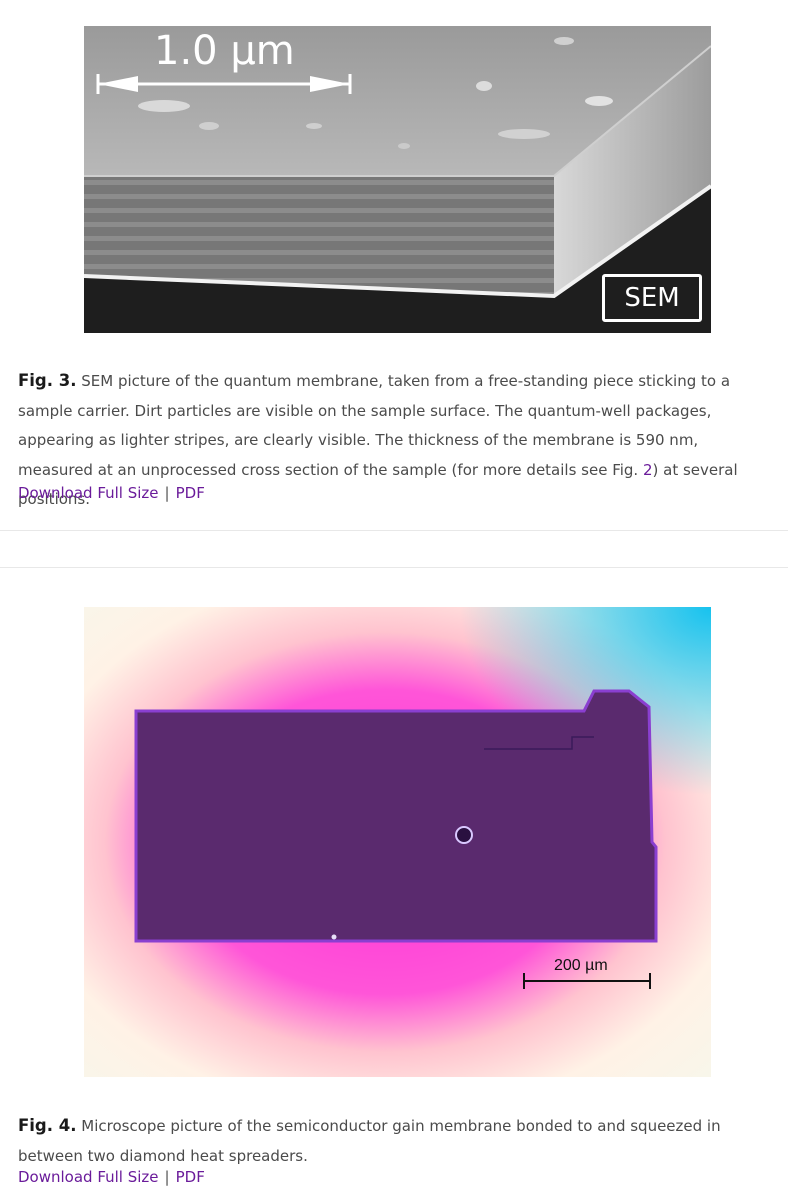 The image size is (788, 1201). I want to click on figure-3-download-links: Download Full Size | PDF, so click(111, 493).